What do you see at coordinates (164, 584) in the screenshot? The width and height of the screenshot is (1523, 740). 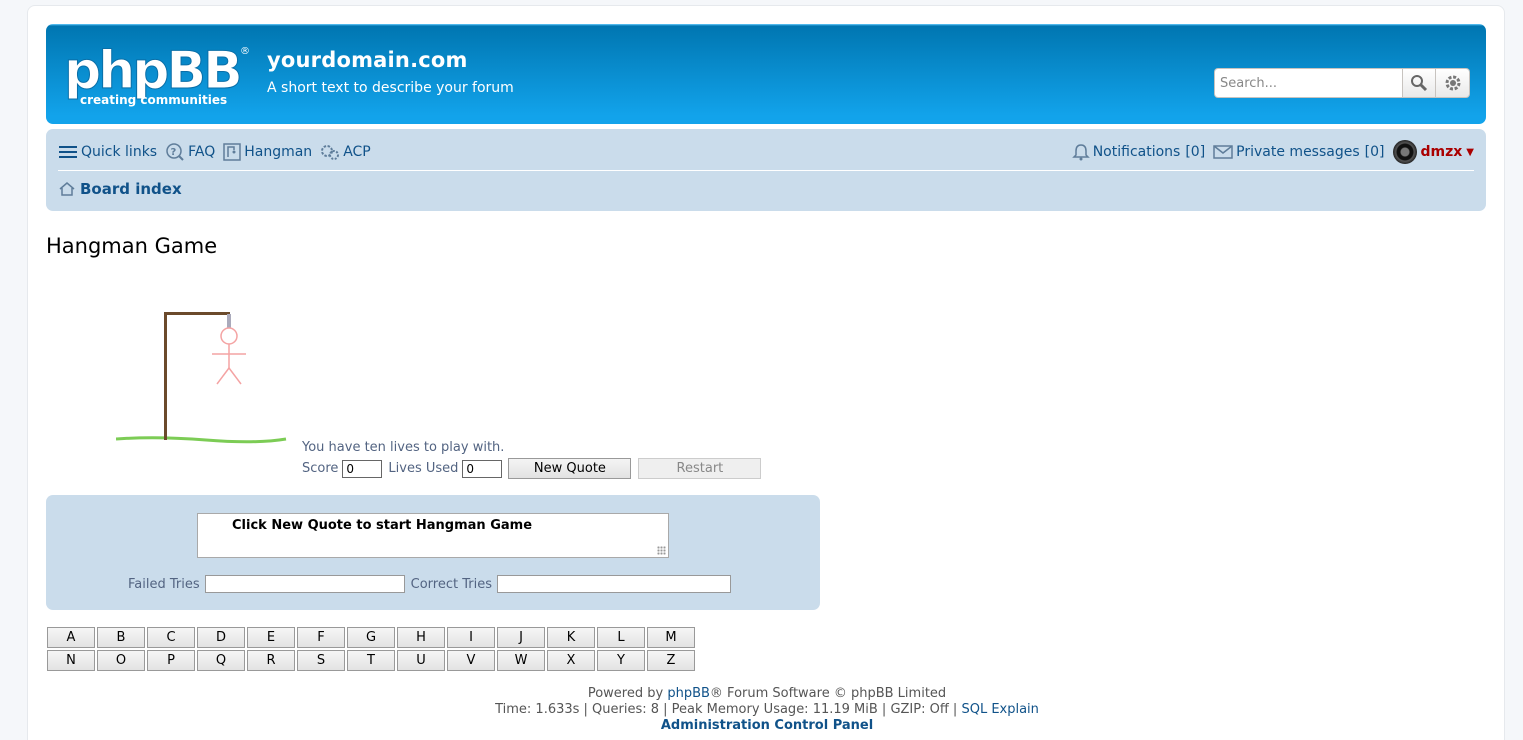 I see `failed-tries-label: Failed Tries` at bounding box center [164, 584].